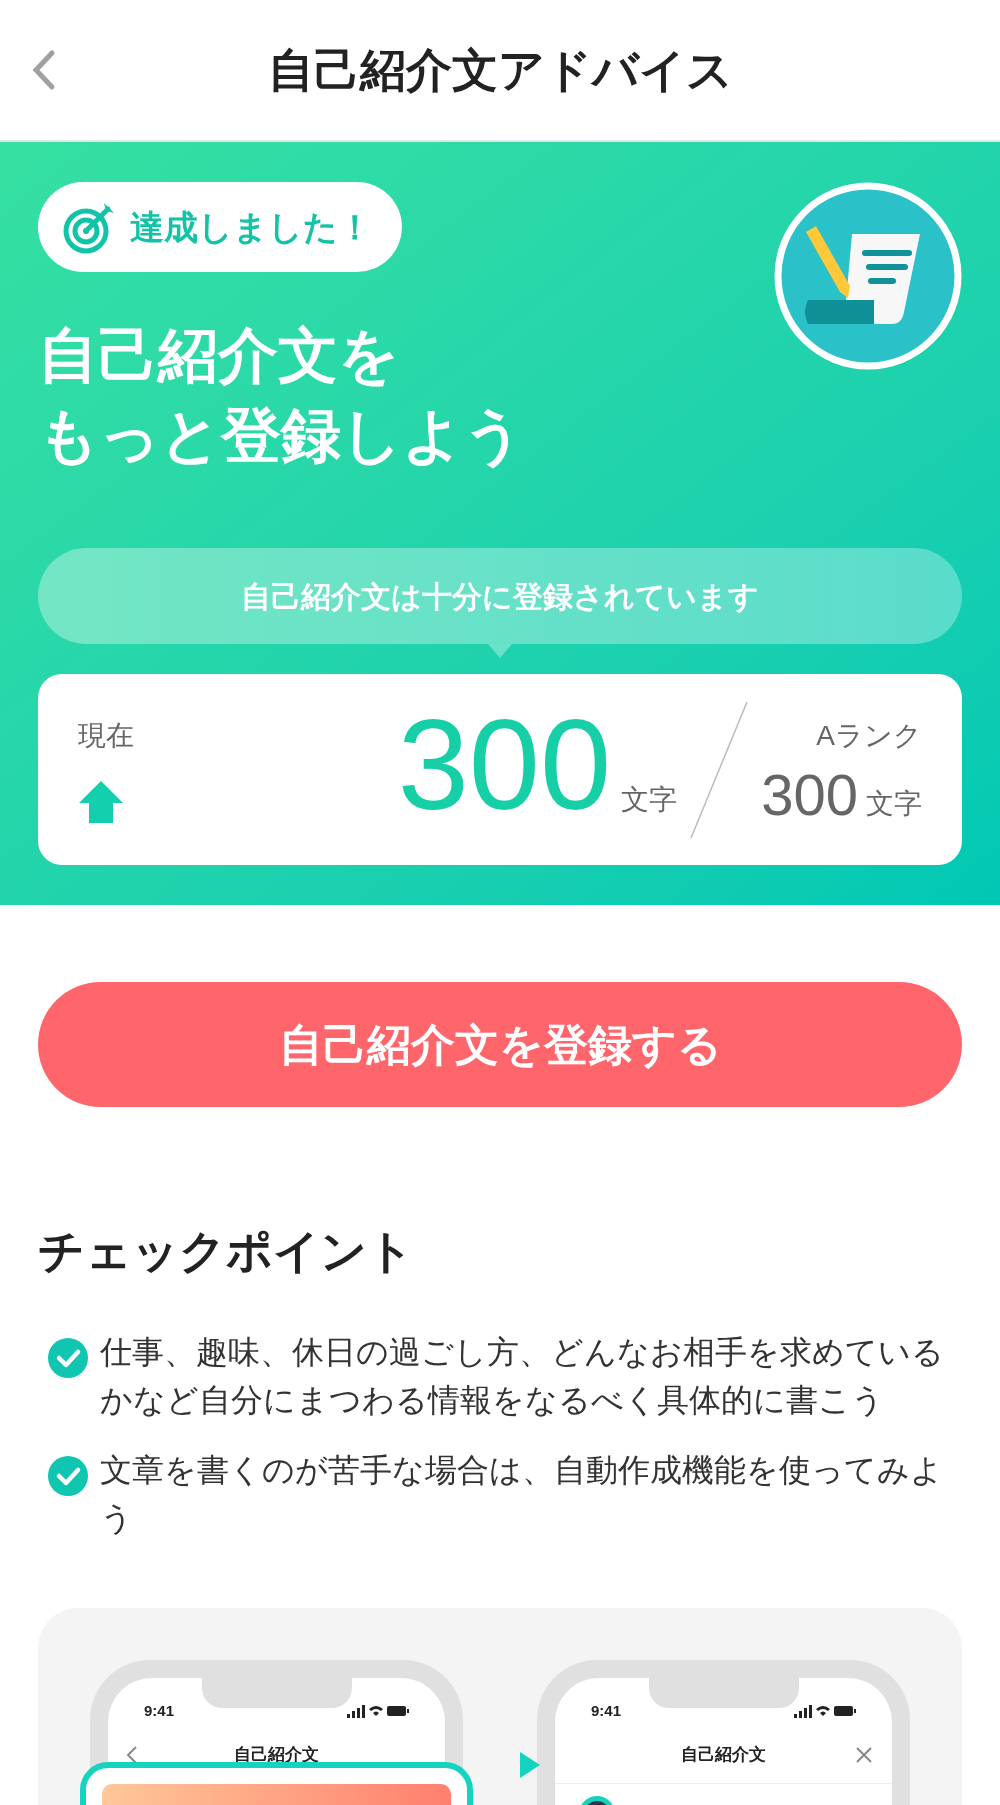 The width and height of the screenshot is (1000, 1805). What do you see at coordinates (281, 396) in the screenshot?
I see `hero-heading: 自己紹介文を もっと登録しよう` at bounding box center [281, 396].